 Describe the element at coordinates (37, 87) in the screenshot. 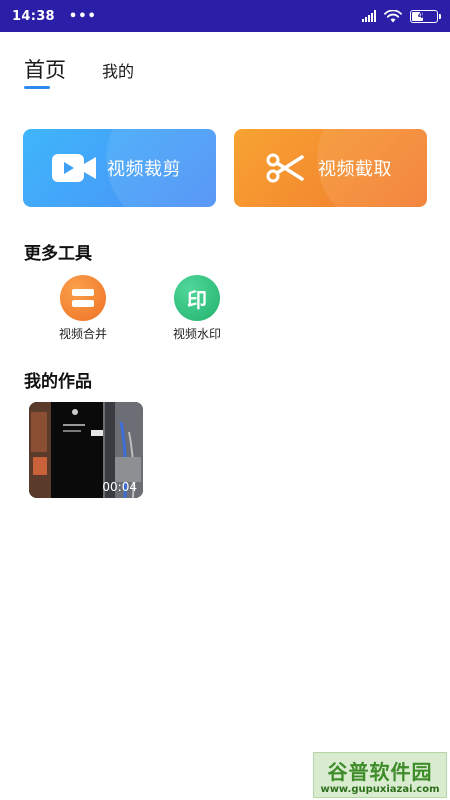

I see `active-tab-indicator` at that location.